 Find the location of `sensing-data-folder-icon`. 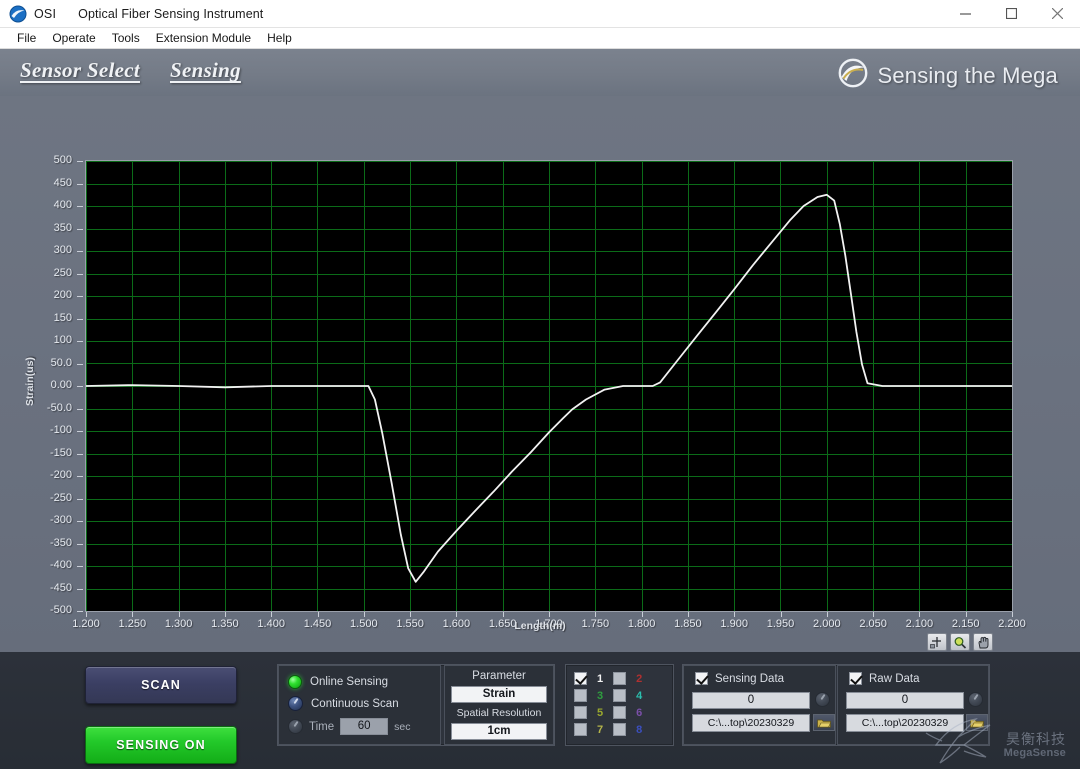

sensing-data-folder-icon is located at coordinates (824, 722).